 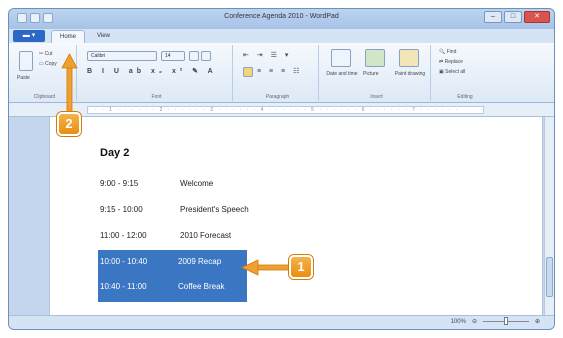 I want to click on callout-badge-1: 1, so click(x=301, y=267).